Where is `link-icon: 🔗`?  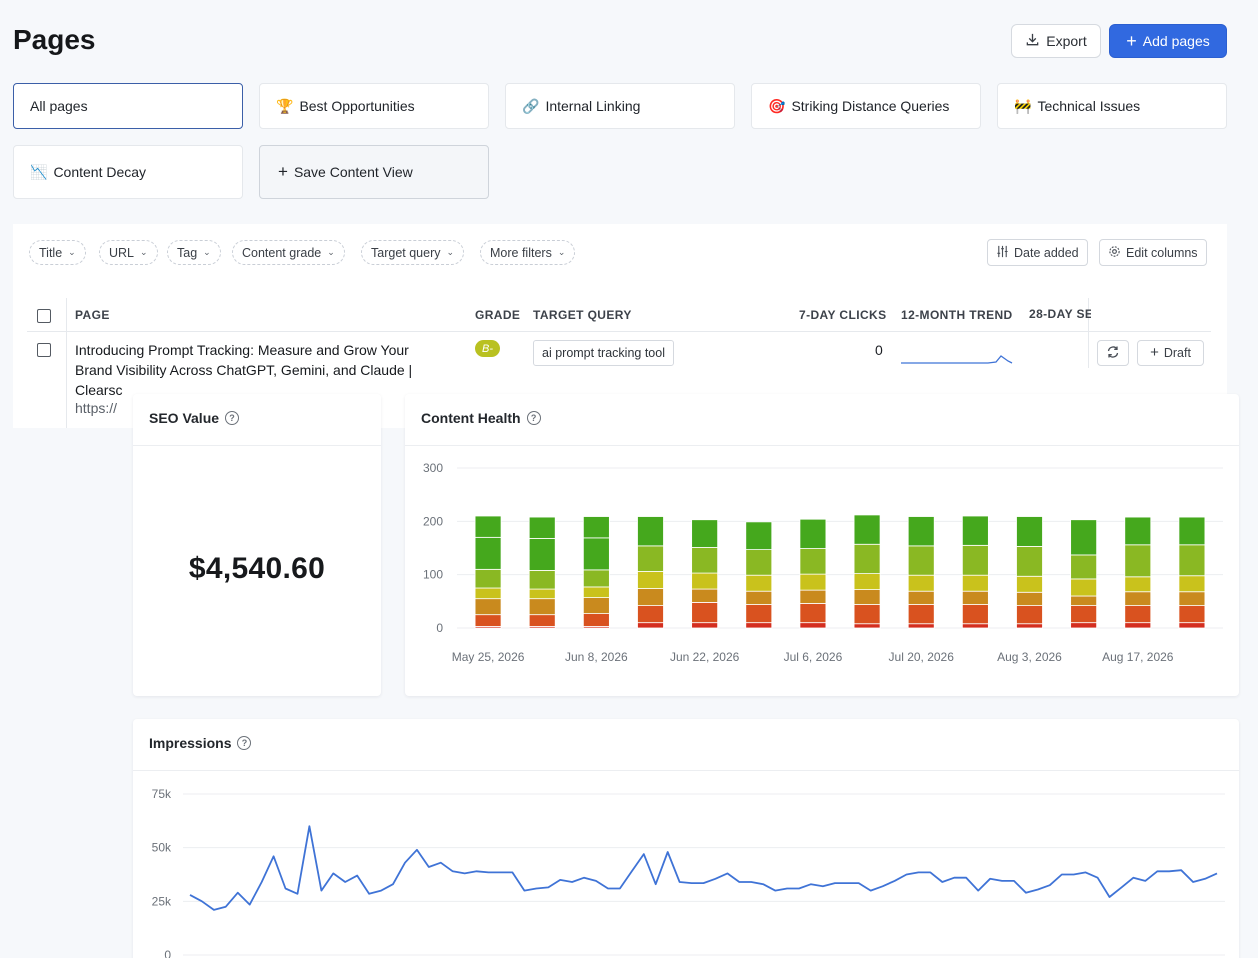 link-icon: 🔗 is located at coordinates (531, 105).